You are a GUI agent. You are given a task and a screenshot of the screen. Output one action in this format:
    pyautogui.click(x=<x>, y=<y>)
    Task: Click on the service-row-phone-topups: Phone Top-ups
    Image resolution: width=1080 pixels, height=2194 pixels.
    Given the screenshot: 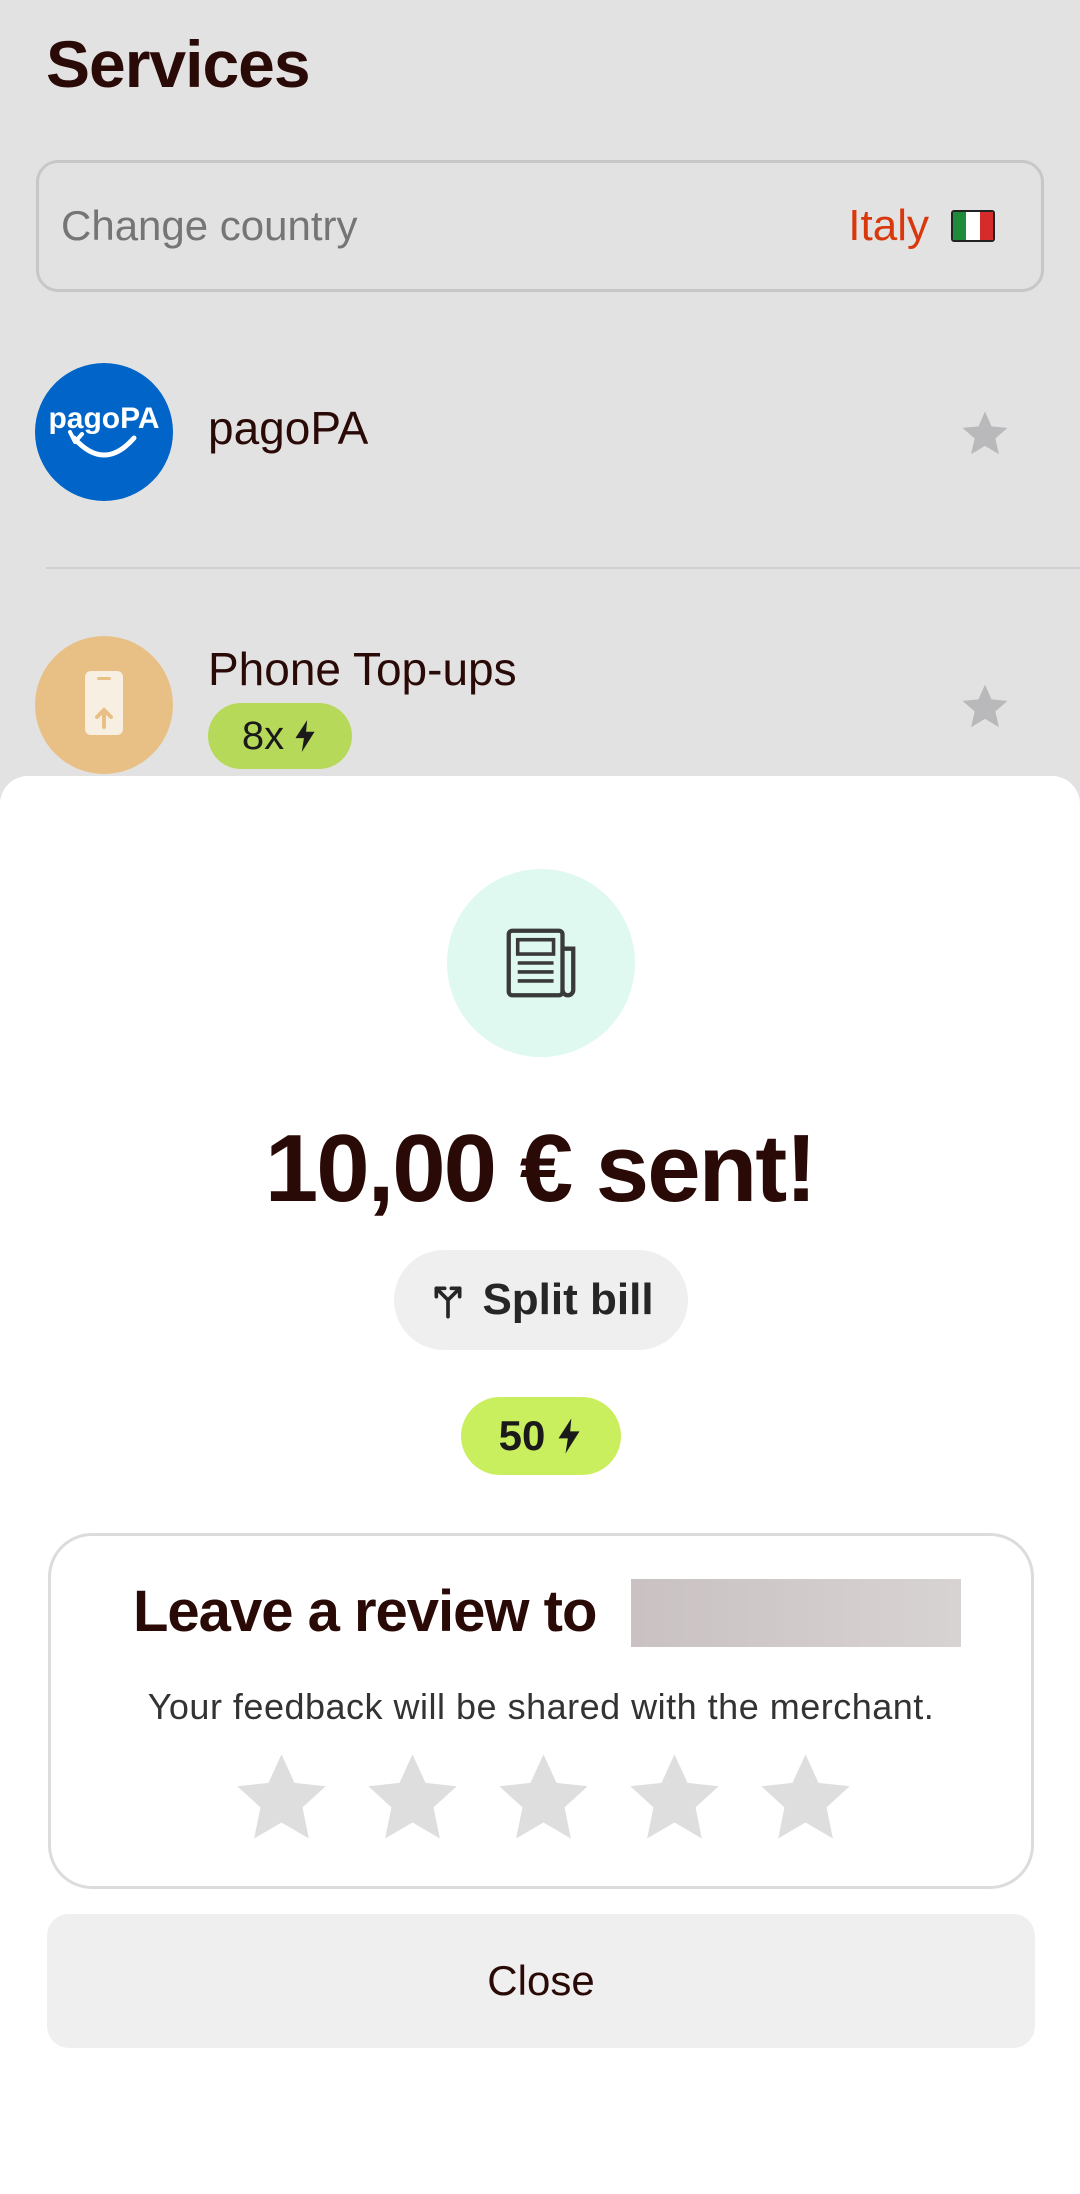 What is the action you would take?
    pyautogui.click(x=540, y=705)
    